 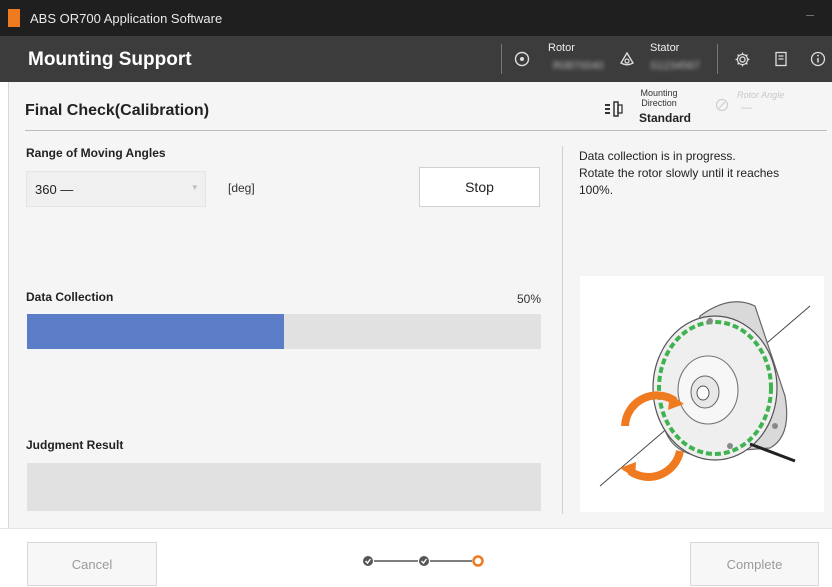 I want to click on rotor-label: Rotor, so click(x=561, y=48).